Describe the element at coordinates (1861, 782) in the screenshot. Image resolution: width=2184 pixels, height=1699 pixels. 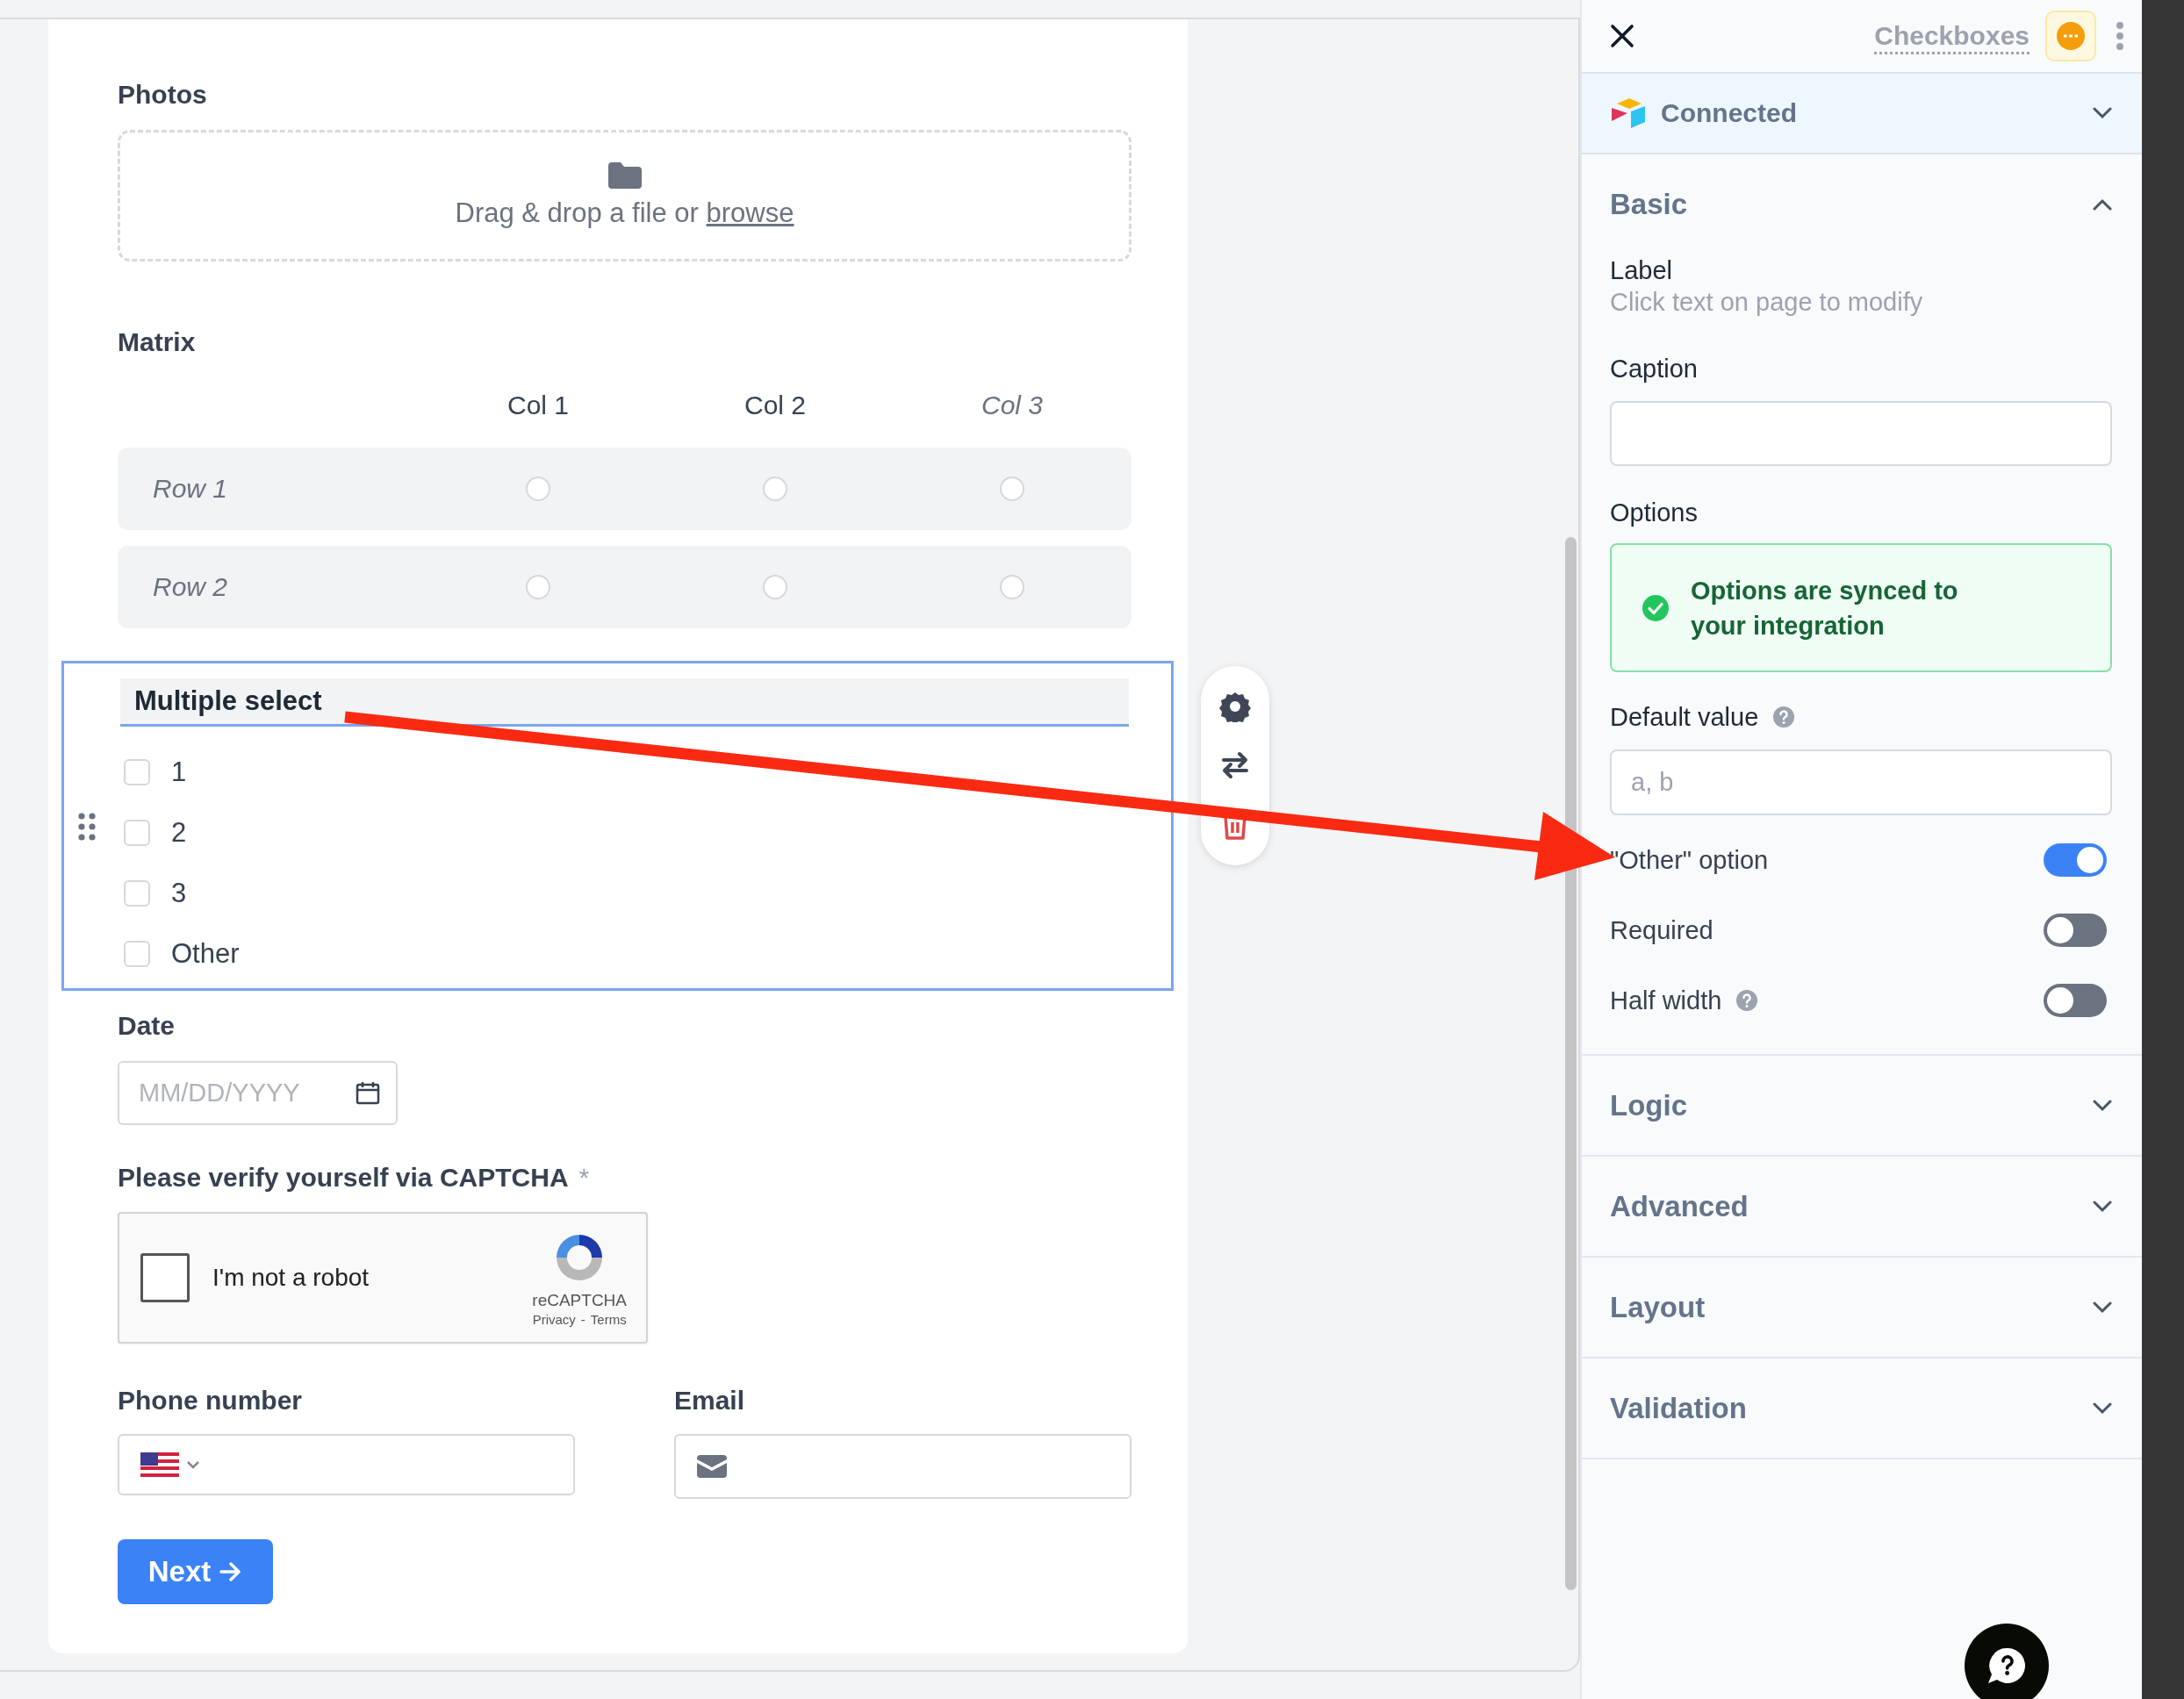
I see `default-value-input: a, b` at that location.